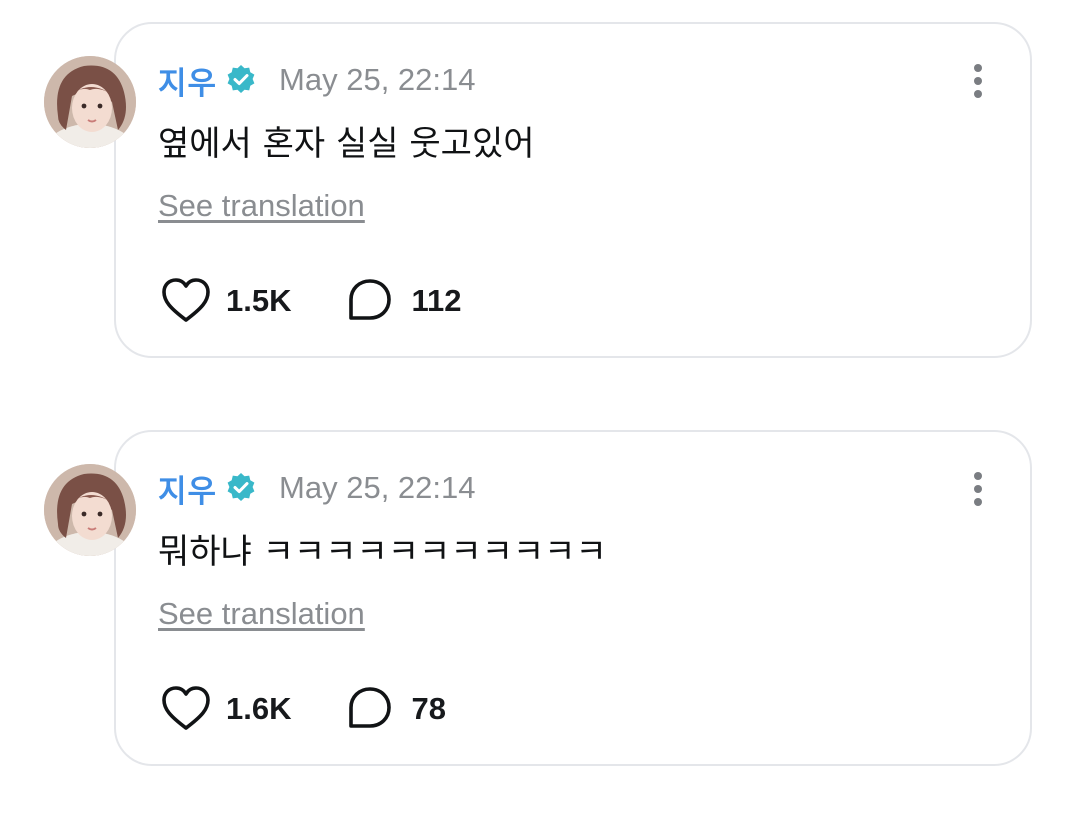 The height and width of the screenshot is (817, 1080). I want to click on like-count: 1.5K, so click(259, 300).